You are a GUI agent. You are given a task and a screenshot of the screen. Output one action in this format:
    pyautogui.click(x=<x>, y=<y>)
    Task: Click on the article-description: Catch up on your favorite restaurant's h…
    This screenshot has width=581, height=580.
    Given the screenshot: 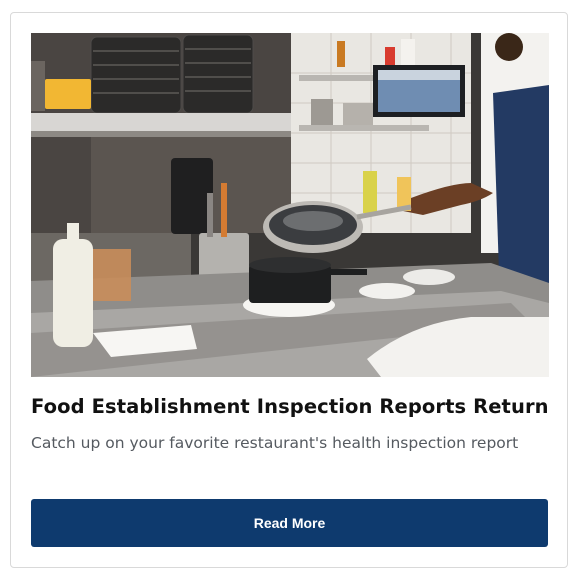 What is the action you would take?
    pyautogui.click(x=275, y=443)
    